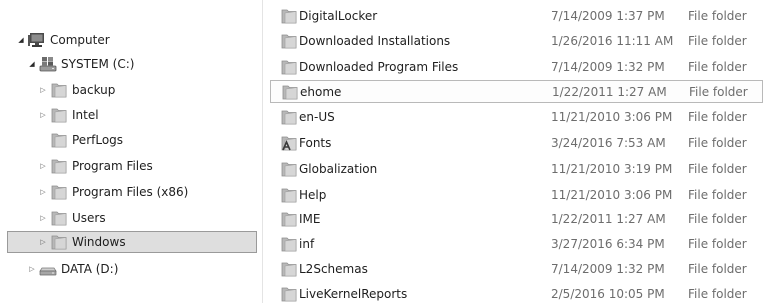 The width and height of the screenshot is (767, 306). Describe the element at coordinates (36, 40) in the screenshot. I see `computer-icon` at that location.